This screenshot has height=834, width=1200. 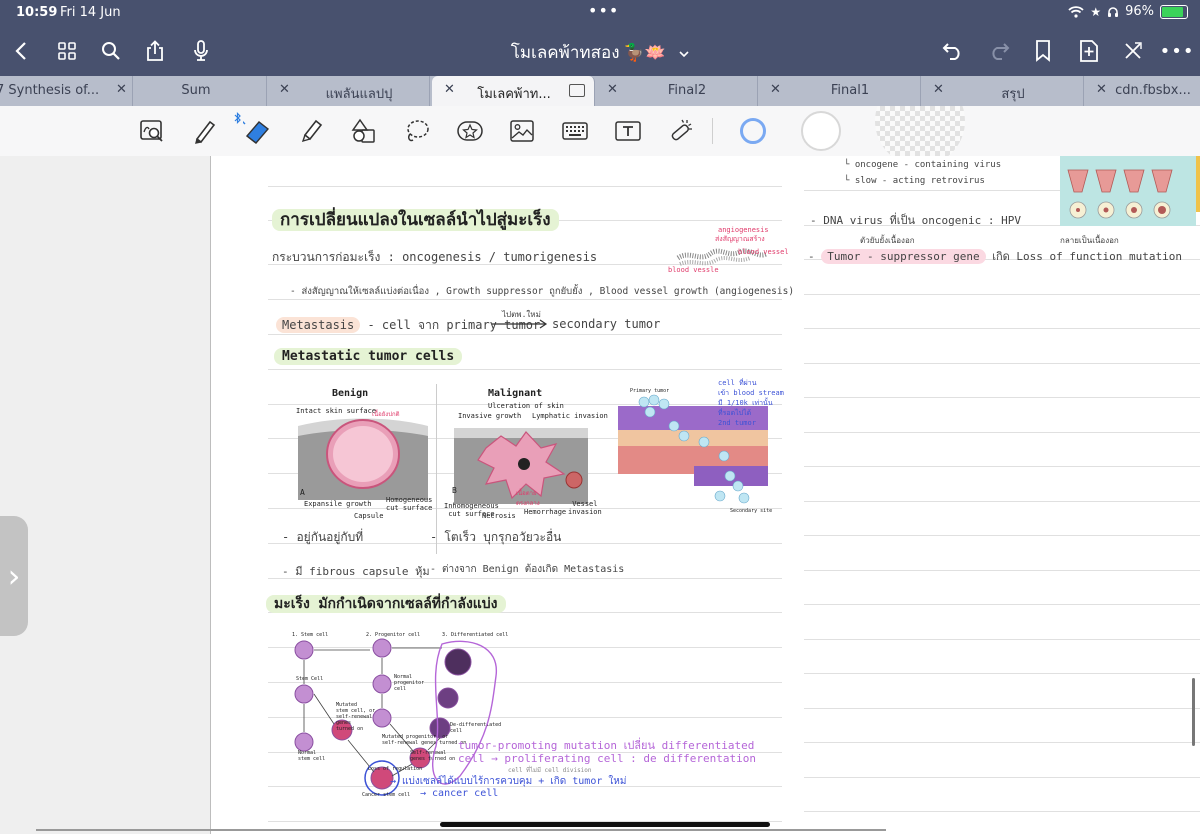 What do you see at coordinates (606, 324) in the screenshot?
I see `metastasis-end: secondary tumor` at bounding box center [606, 324].